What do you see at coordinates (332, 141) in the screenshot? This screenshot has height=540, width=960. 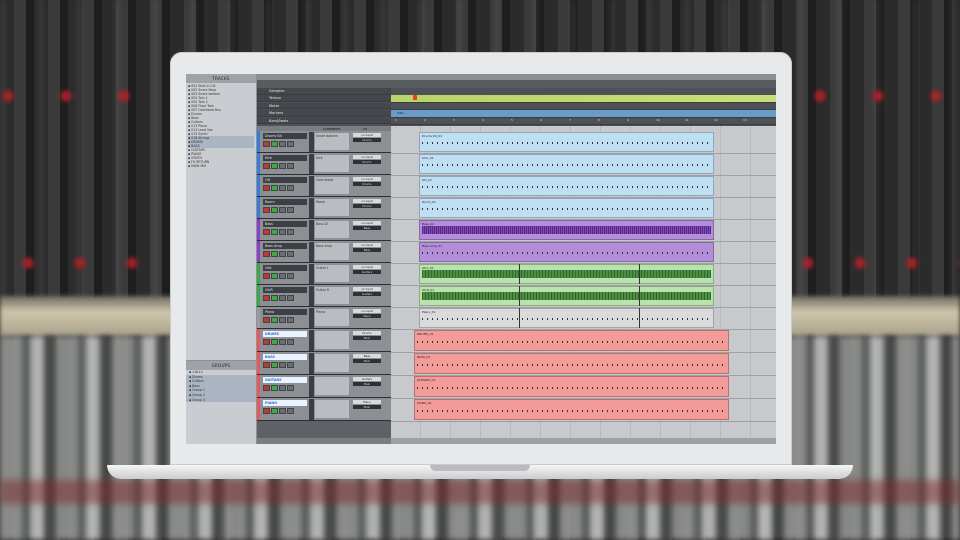 I see `track-comment: Snare bottom` at bounding box center [332, 141].